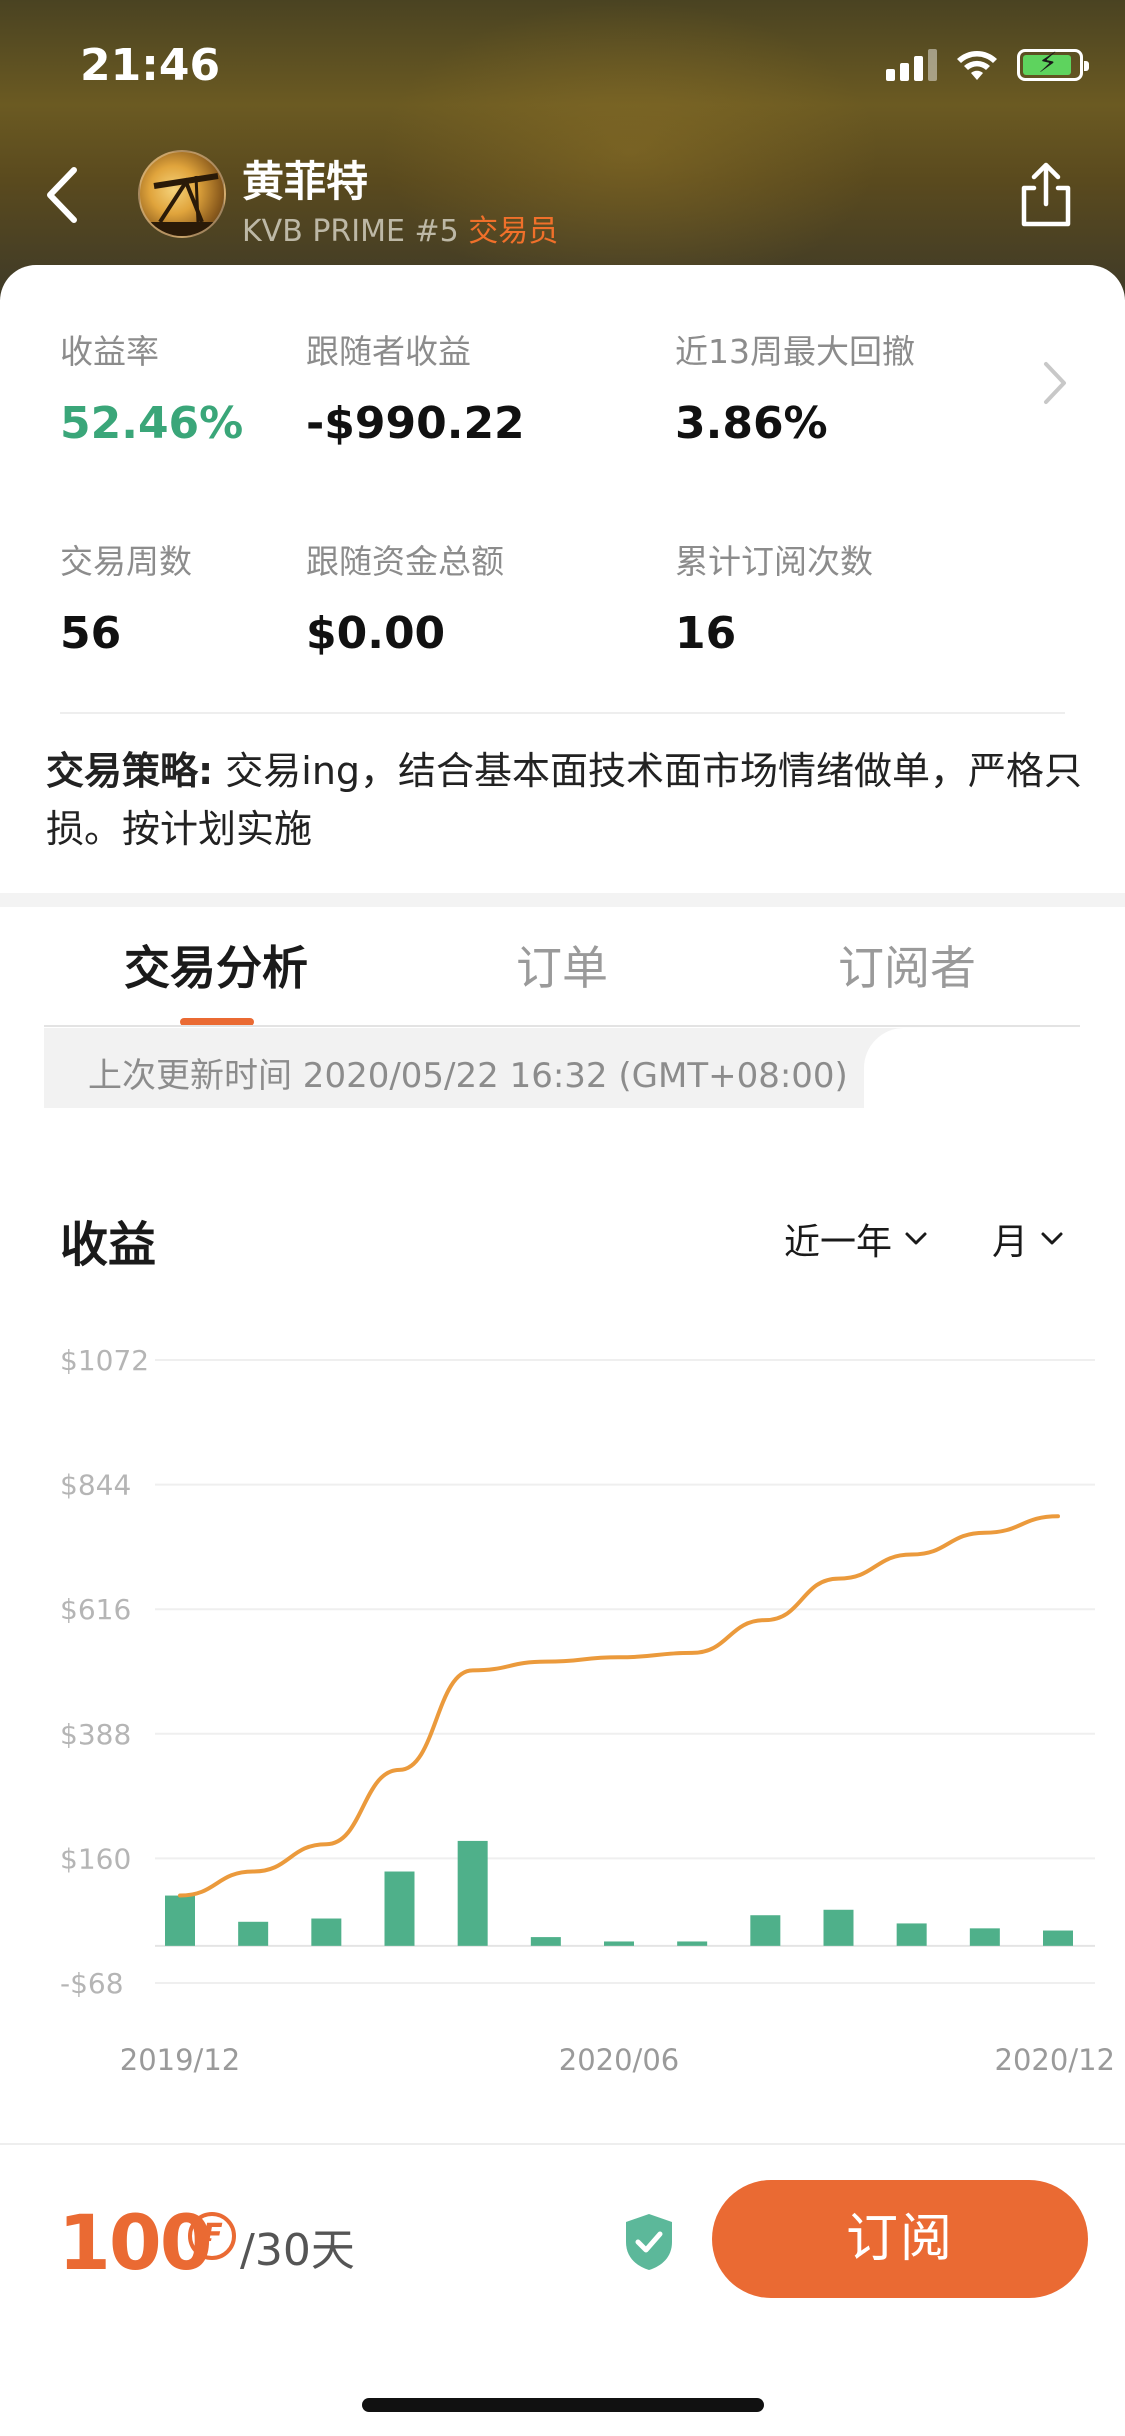 The height and width of the screenshot is (2436, 1125). Describe the element at coordinates (468, 1076) in the screenshot. I see `last-update-text: 上次更新时间 2020/05/22 16:32 (GMT+08:00)` at that location.